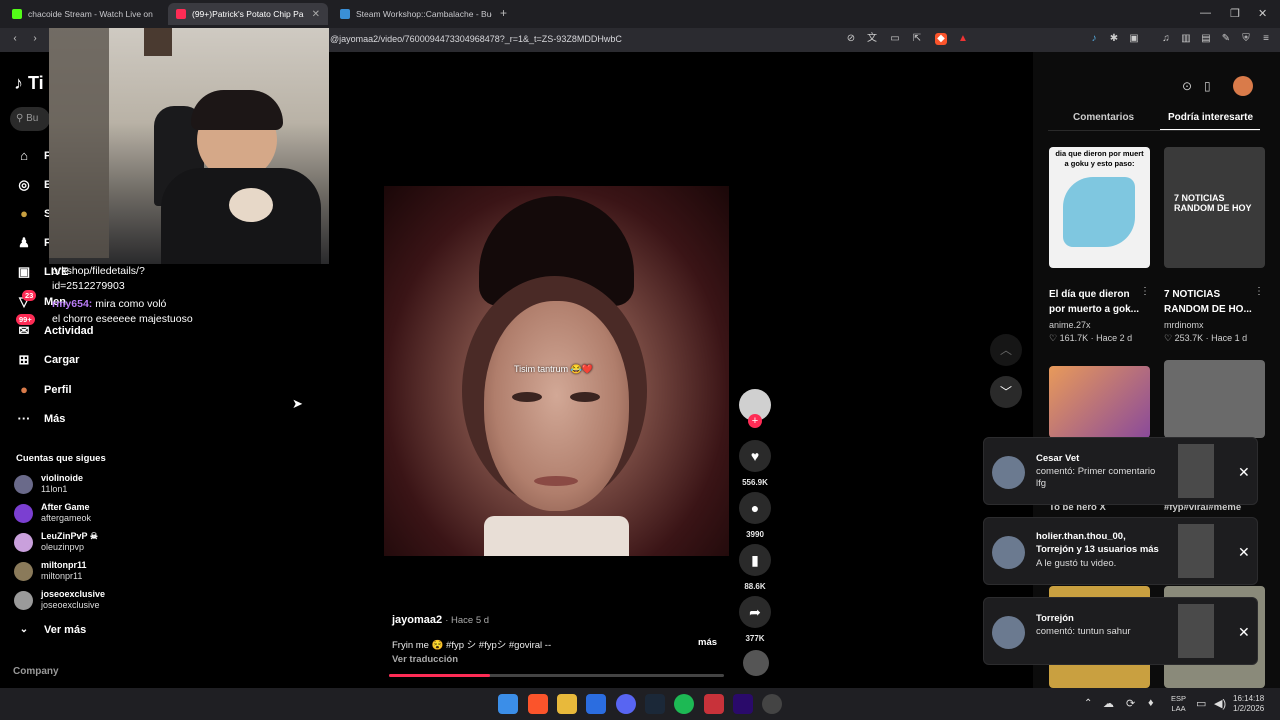 Image resolution: width=1280 pixels, height=720 pixels. What do you see at coordinates (316, 14) in the screenshot?
I see `close-tab-icon: ✕` at bounding box center [316, 14].